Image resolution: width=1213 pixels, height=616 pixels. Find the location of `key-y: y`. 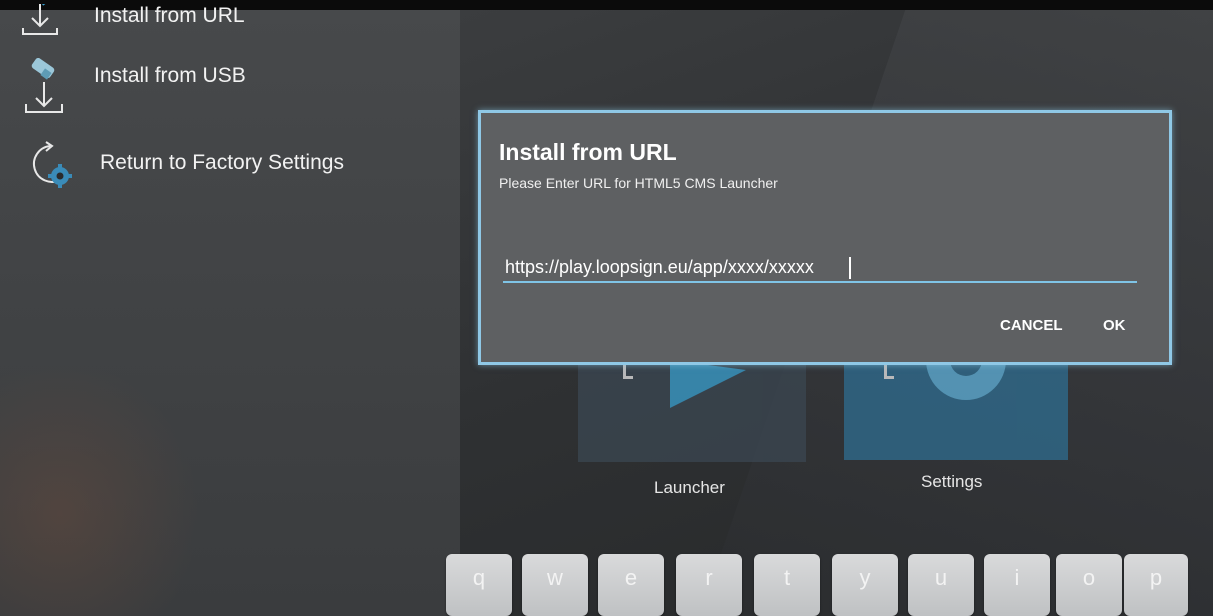

key-y: y is located at coordinates (865, 585).